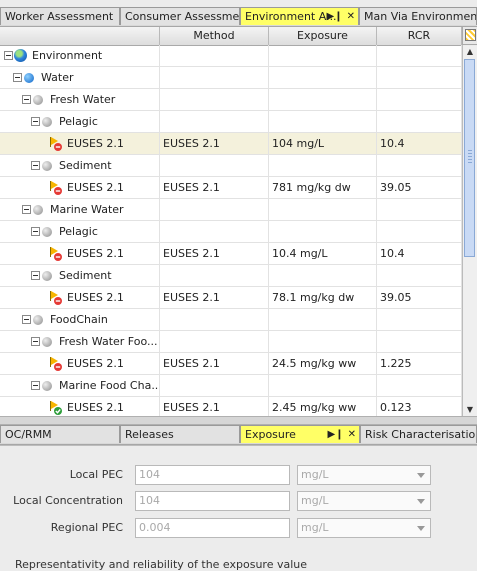 The height and width of the screenshot is (571, 477). Describe the element at coordinates (56, 408) in the screenshot. I see `pass-flag-icon` at that location.